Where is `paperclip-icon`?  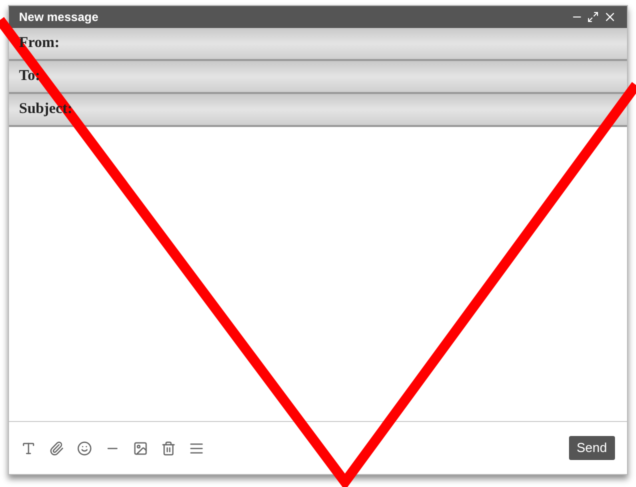 paperclip-icon is located at coordinates (56, 448).